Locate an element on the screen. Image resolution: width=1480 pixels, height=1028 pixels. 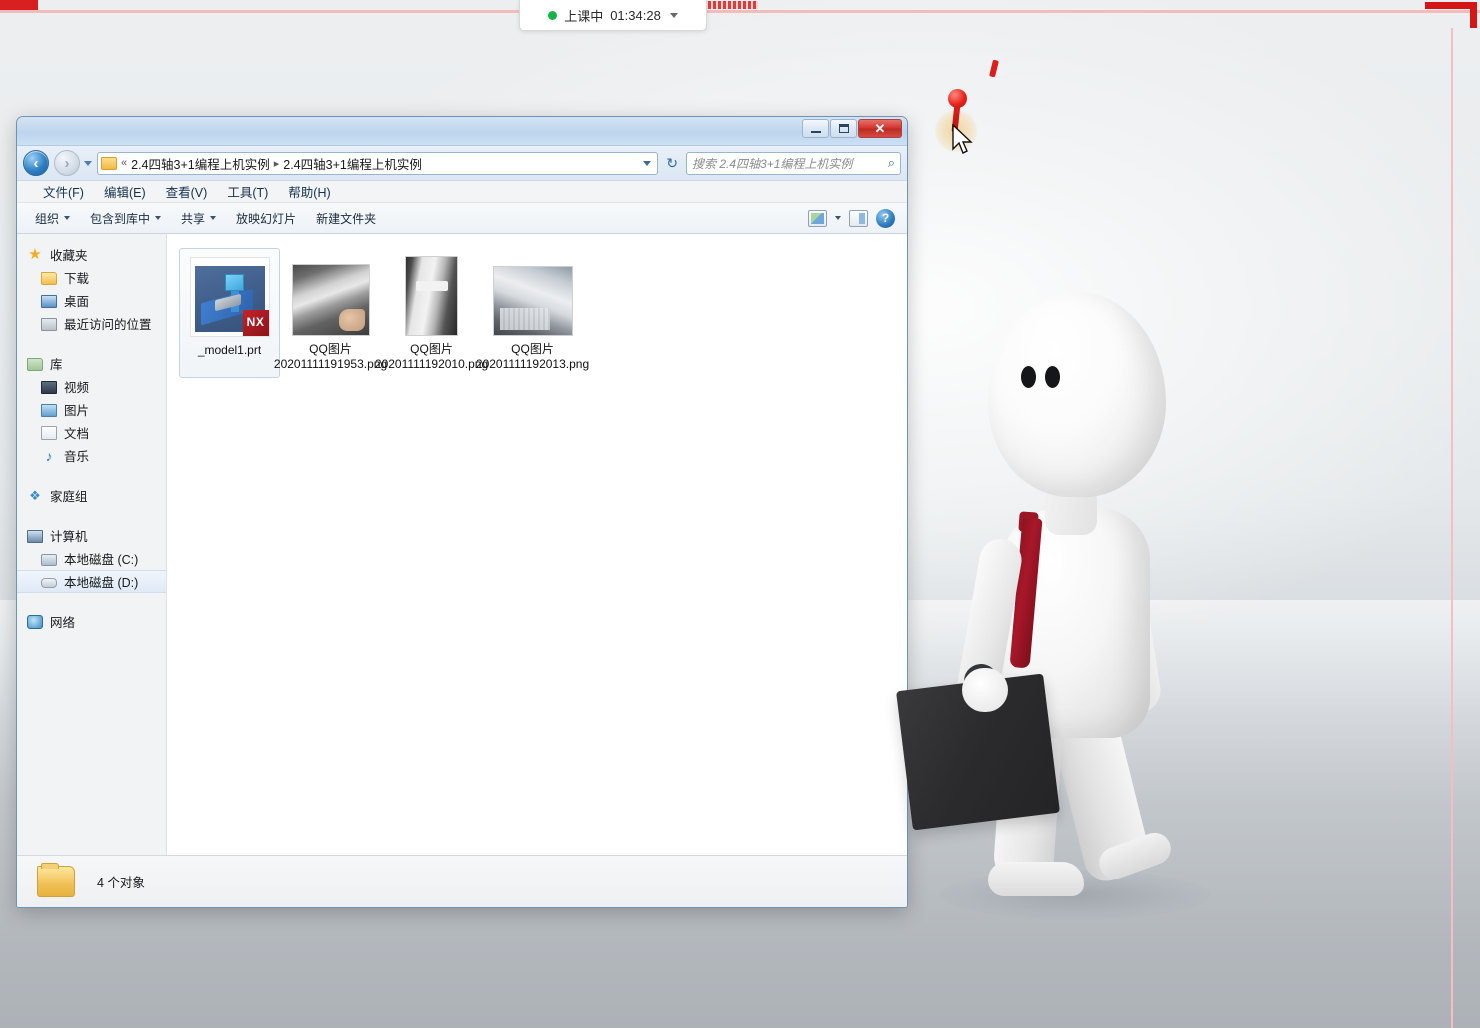
file-item-qq-image-1: QQ图片20201111191953.png is located at coordinates (330, 313).